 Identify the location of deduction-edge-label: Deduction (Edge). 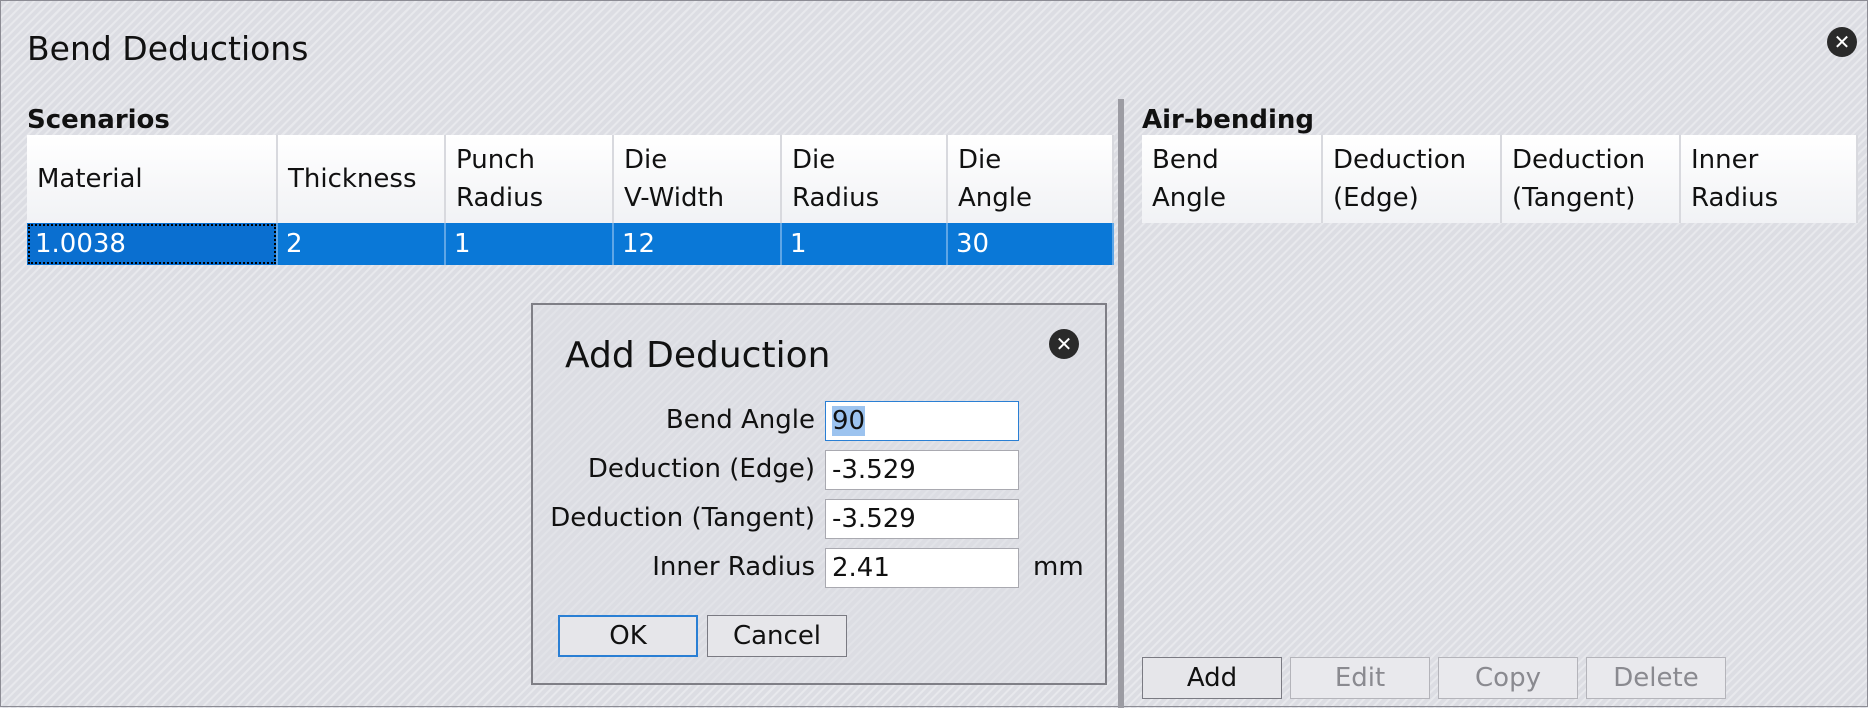
(701, 469).